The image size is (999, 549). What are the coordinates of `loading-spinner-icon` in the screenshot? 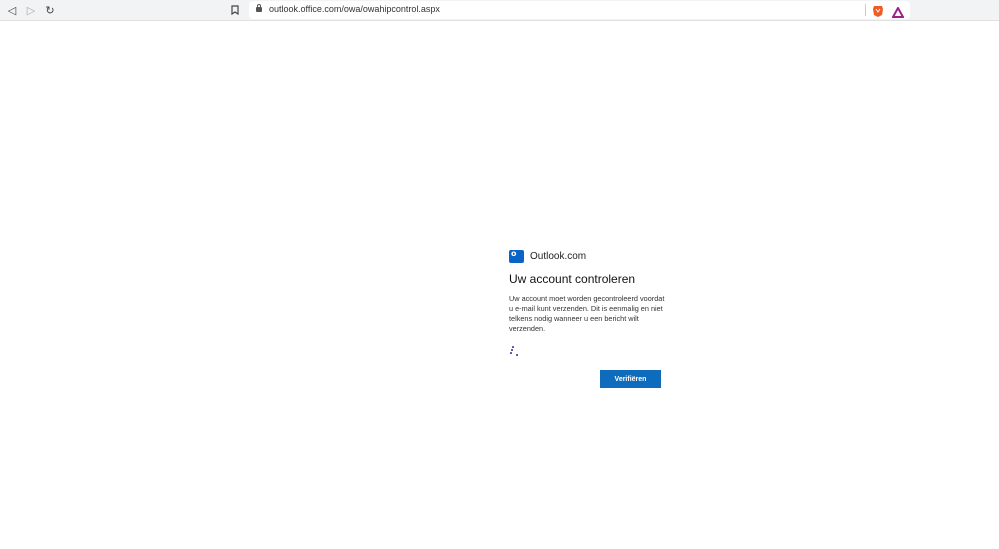 It's located at (514, 351).